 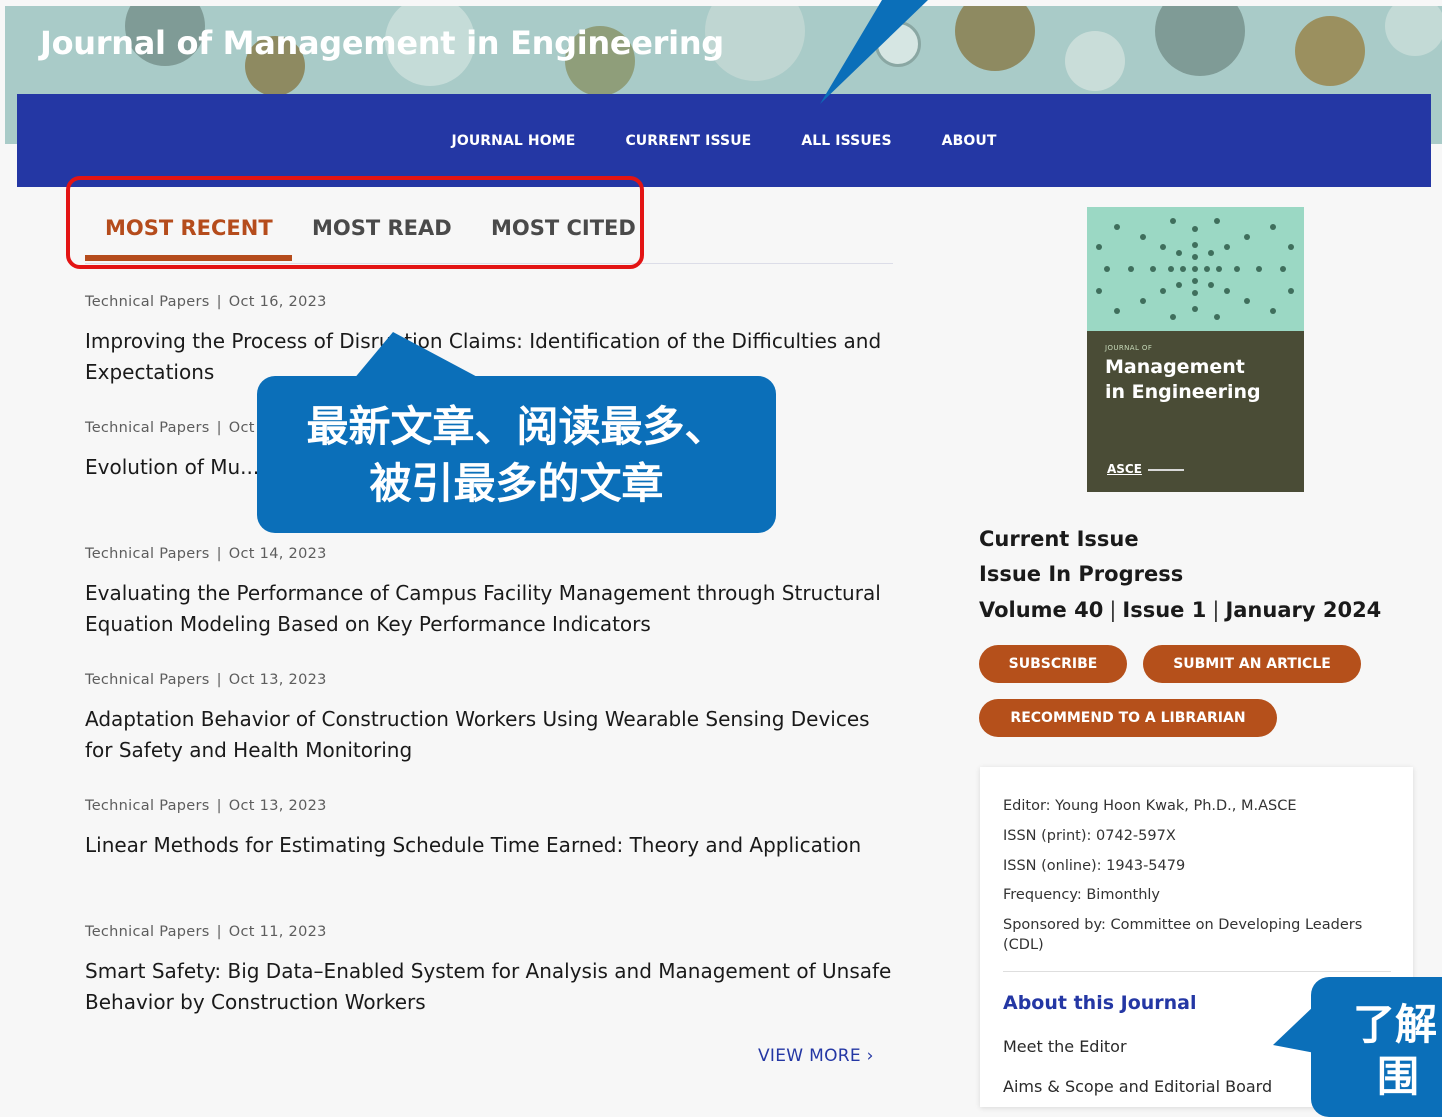 I want to click on aims-scope-link: Aims & Scope and Editorial Board, so click(x=1137, y=1086).